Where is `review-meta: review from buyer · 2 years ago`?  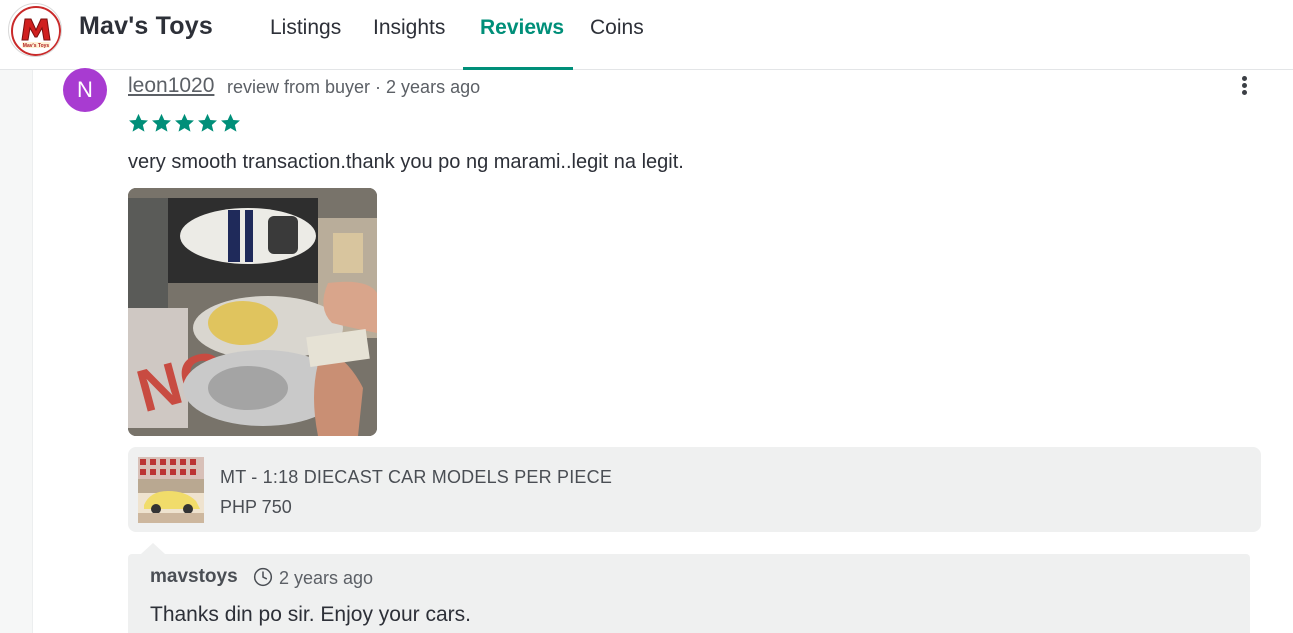
review-meta: review from buyer · 2 years ago is located at coordinates (354, 87).